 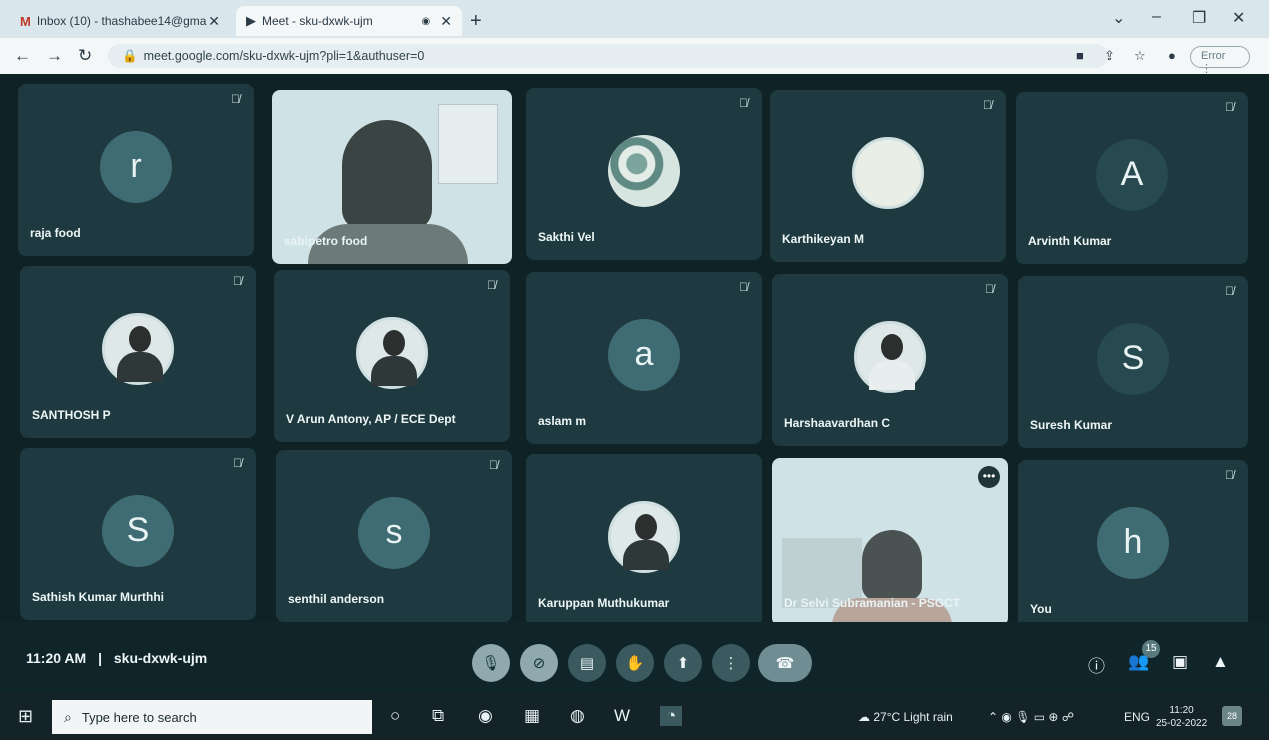 I want to click on participant-tile: 🎙̸ S Sathish Kumar Murthhi, so click(x=138, y=534).